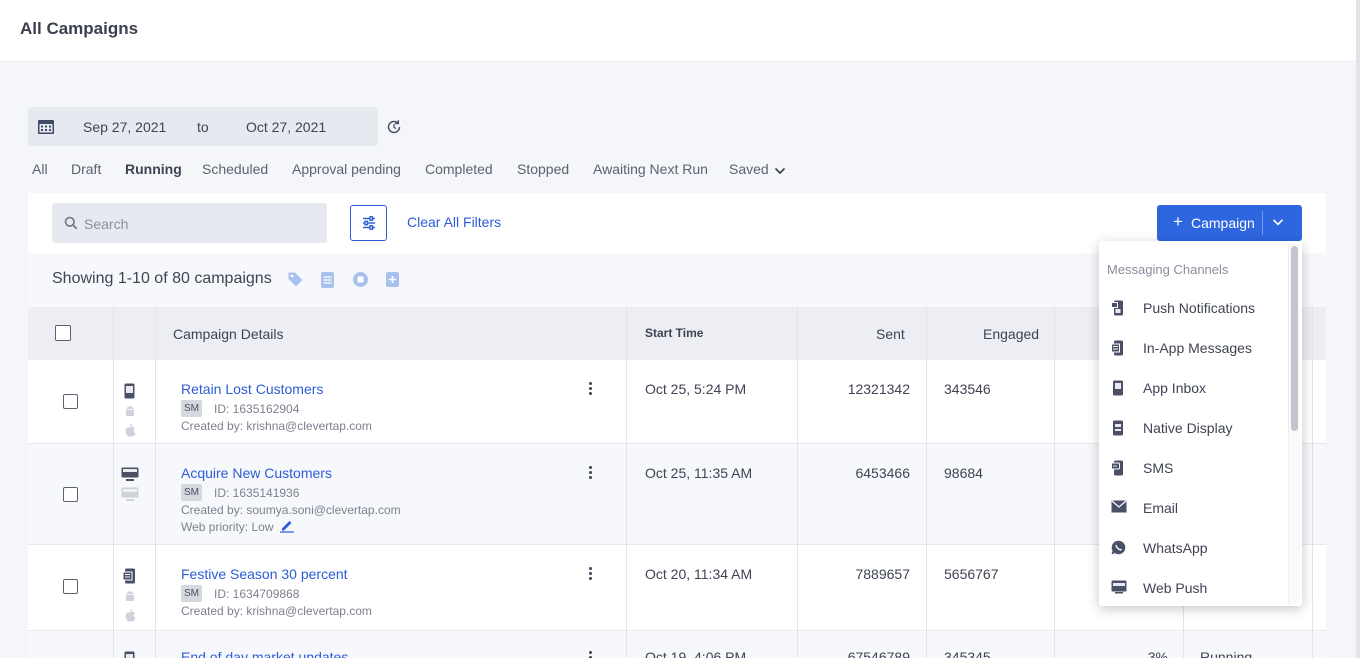 Image resolution: width=1360 pixels, height=658 pixels. What do you see at coordinates (360, 282) in the screenshot?
I see `stop-icon` at bounding box center [360, 282].